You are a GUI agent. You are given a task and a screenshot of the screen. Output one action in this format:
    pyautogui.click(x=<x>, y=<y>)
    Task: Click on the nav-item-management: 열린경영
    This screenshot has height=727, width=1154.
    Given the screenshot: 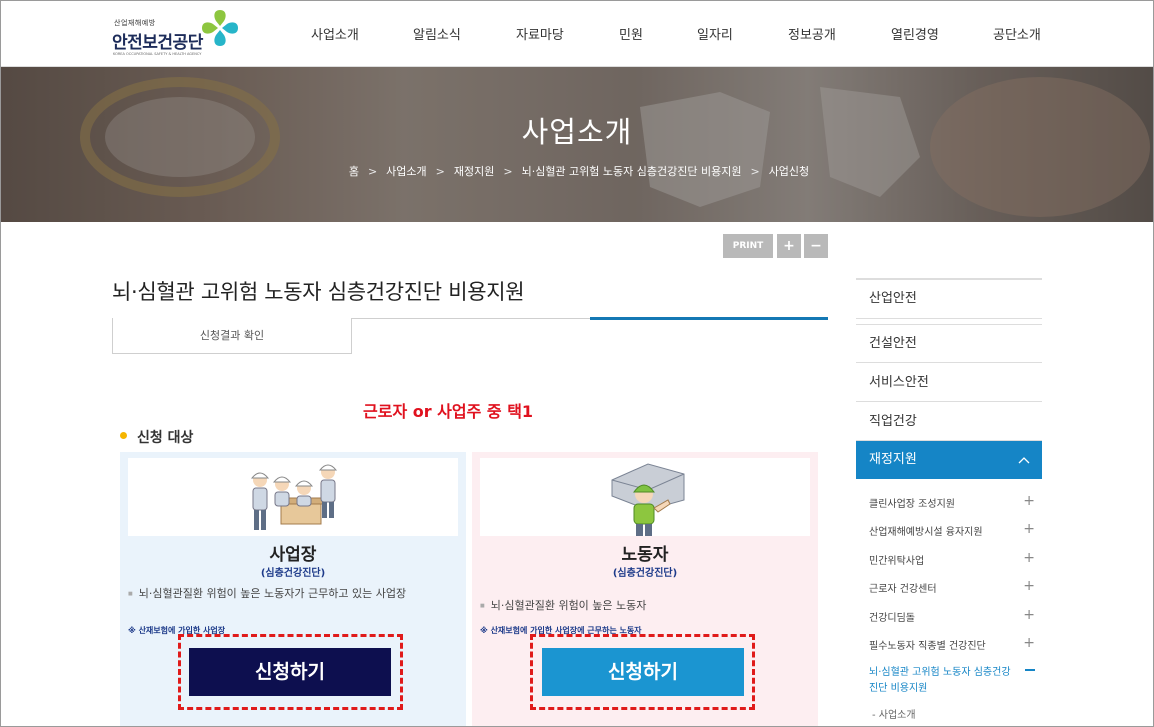 What is the action you would take?
    pyautogui.click(x=915, y=33)
    